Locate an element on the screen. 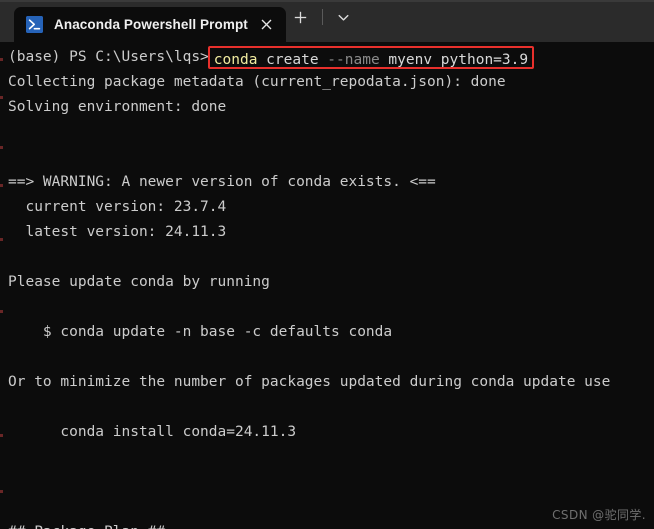 The image size is (654, 529). command-token-name-flag: --name is located at coordinates (353, 60).